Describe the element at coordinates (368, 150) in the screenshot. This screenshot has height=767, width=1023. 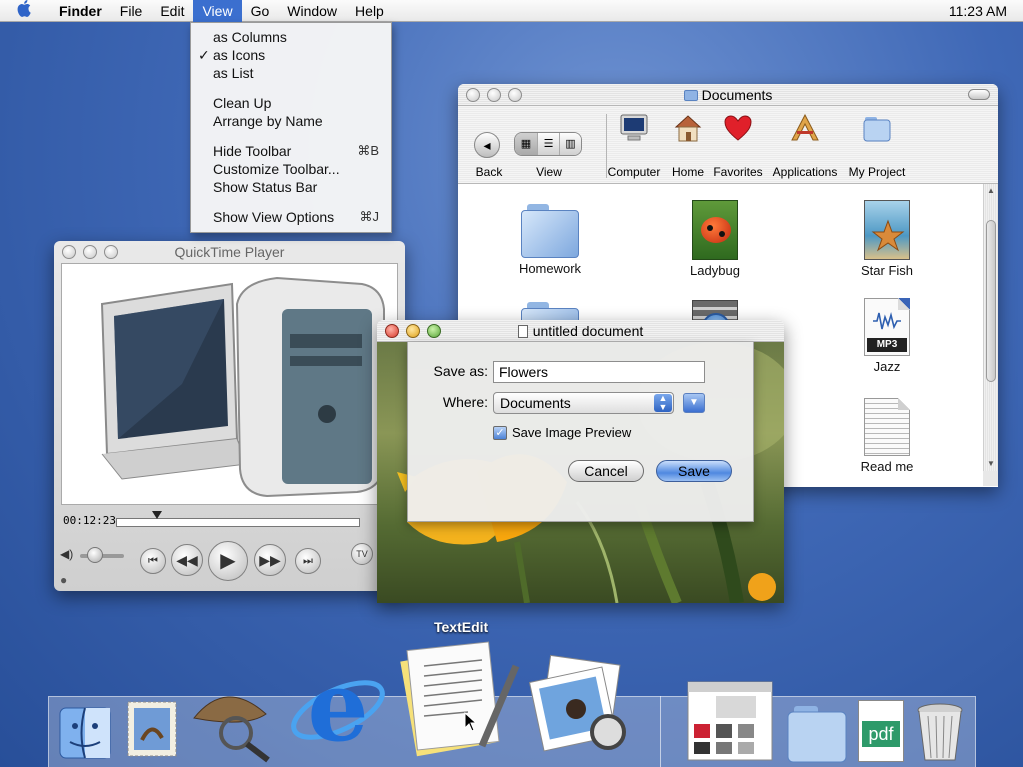
I see `shortcut-label: ⌘B` at that location.